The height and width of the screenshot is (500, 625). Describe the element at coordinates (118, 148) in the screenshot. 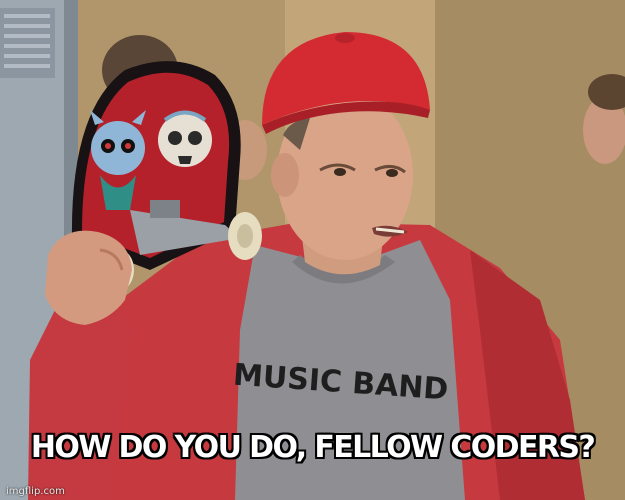

I see `devil-sticker` at that location.